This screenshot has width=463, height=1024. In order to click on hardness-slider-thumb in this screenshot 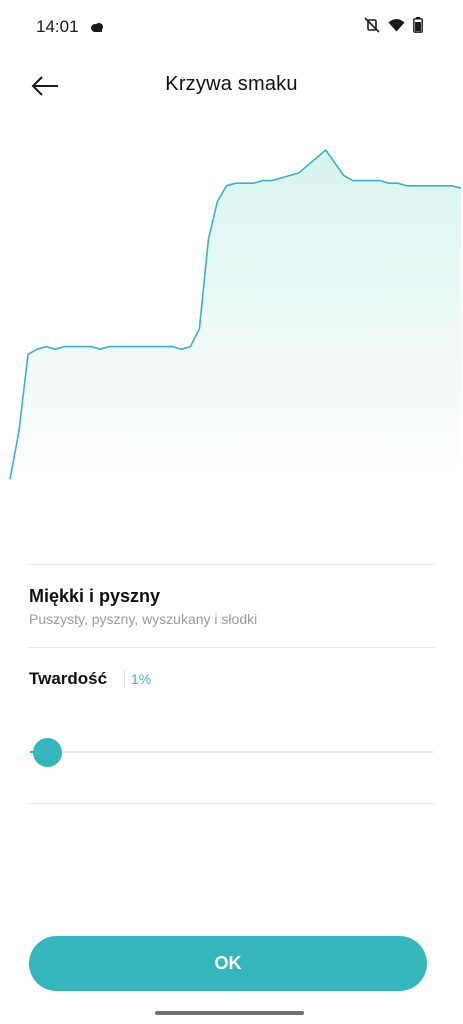, I will do `click(48, 752)`.